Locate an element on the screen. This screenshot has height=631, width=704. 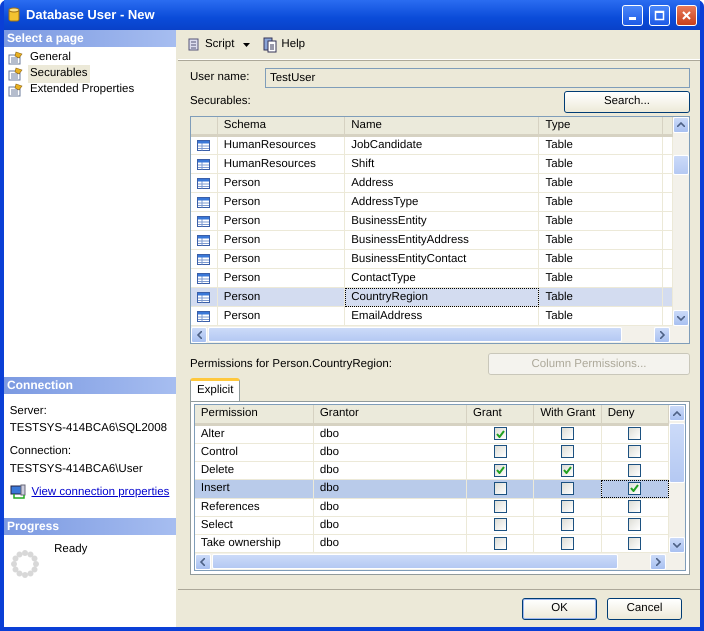
table-cell: JobCandidate is located at coordinates (441, 145).